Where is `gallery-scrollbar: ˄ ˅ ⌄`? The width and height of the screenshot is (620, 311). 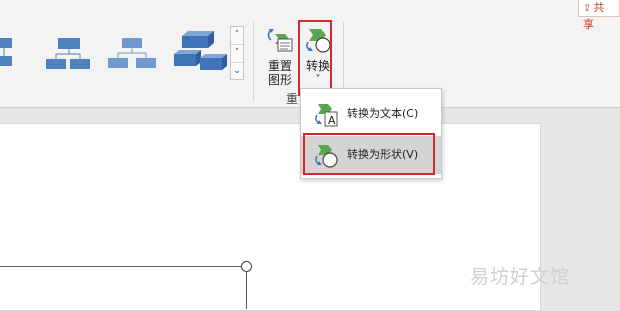 gallery-scrollbar: ˄ ˅ ⌄ is located at coordinates (237, 53).